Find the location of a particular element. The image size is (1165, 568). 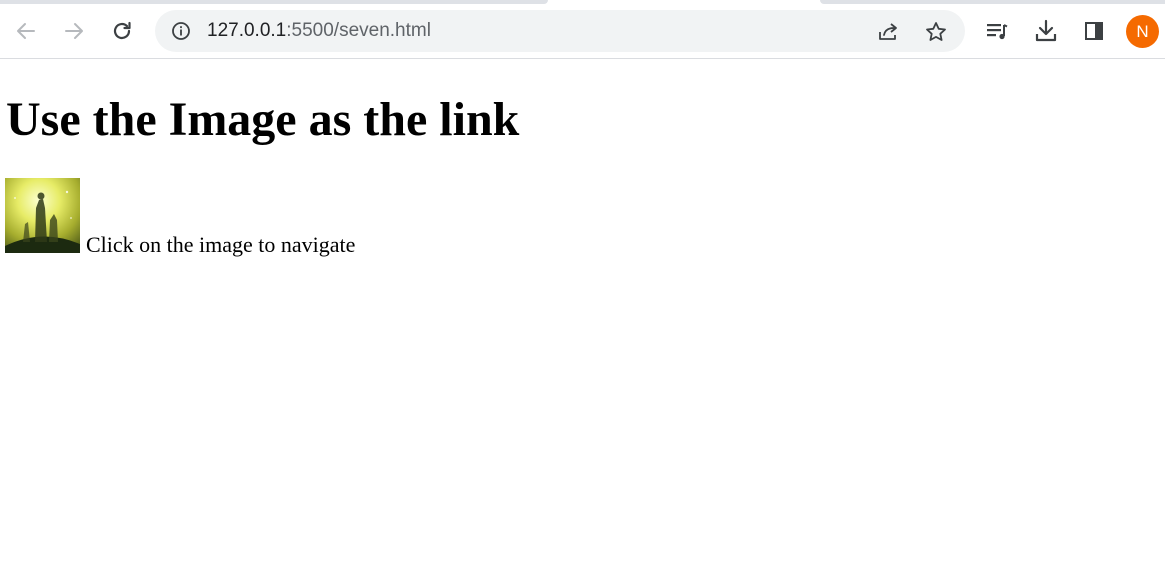

info-icon is located at coordinates (181, 31).